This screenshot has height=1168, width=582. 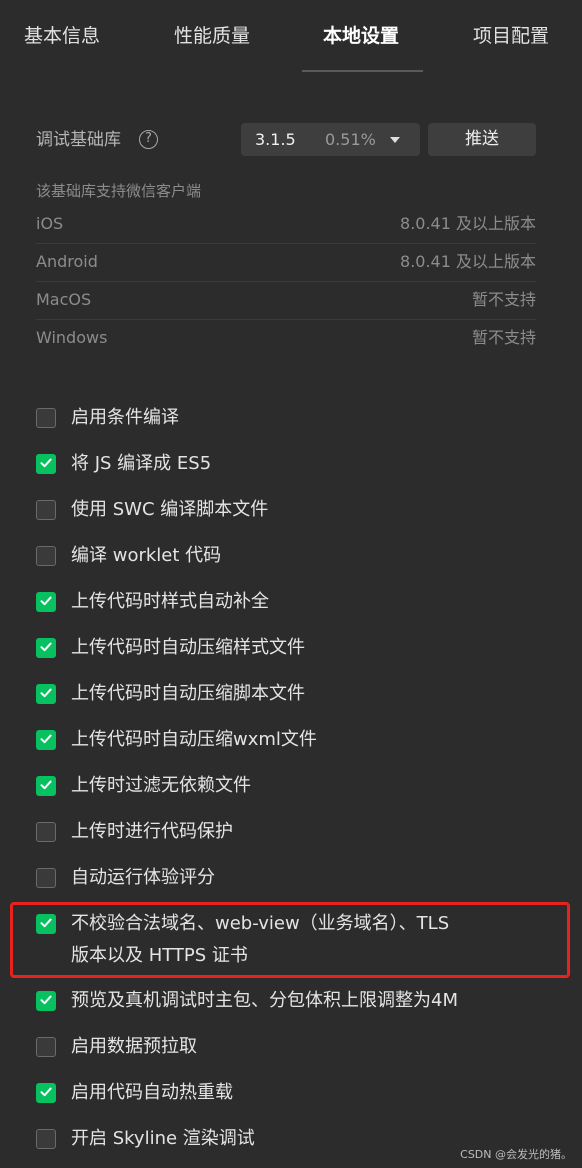 I want to click on option-swc-compile: 使用 SWC 编译脚本文件, so click(x=296, y=509).